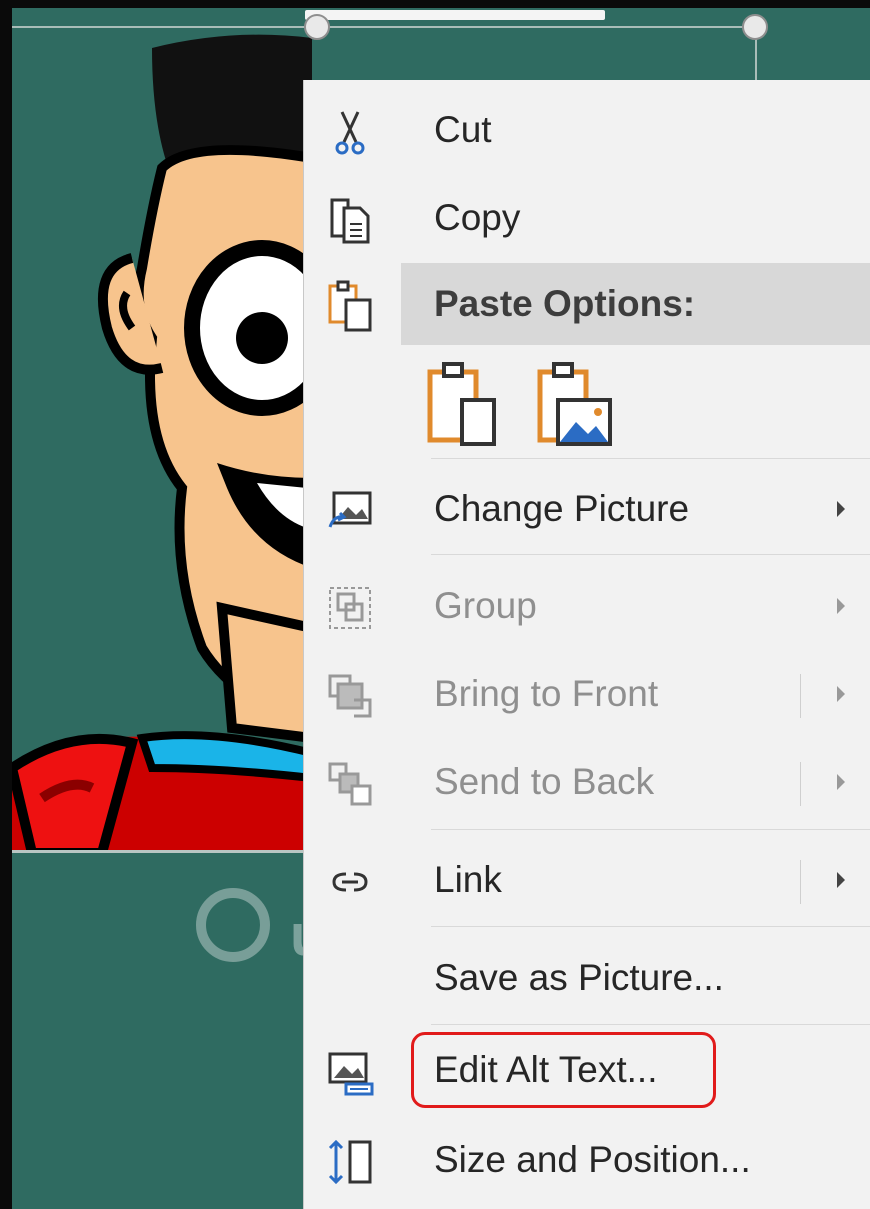 The image size is (870, 1209). Describe the element at coordinates (563, 1070) in the screenshot. I see `annotation-highlight-box` at that location.